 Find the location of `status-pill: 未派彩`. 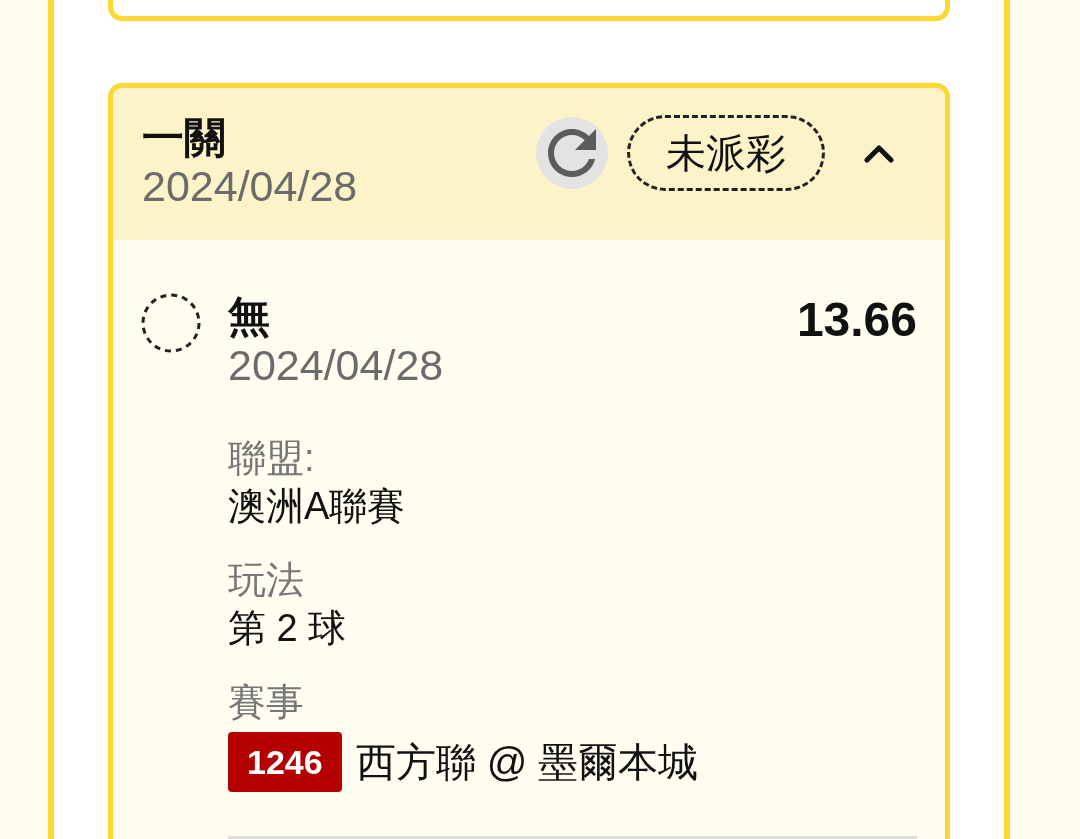

status-pill: 未派彩 is located at coordinates (726, 153).